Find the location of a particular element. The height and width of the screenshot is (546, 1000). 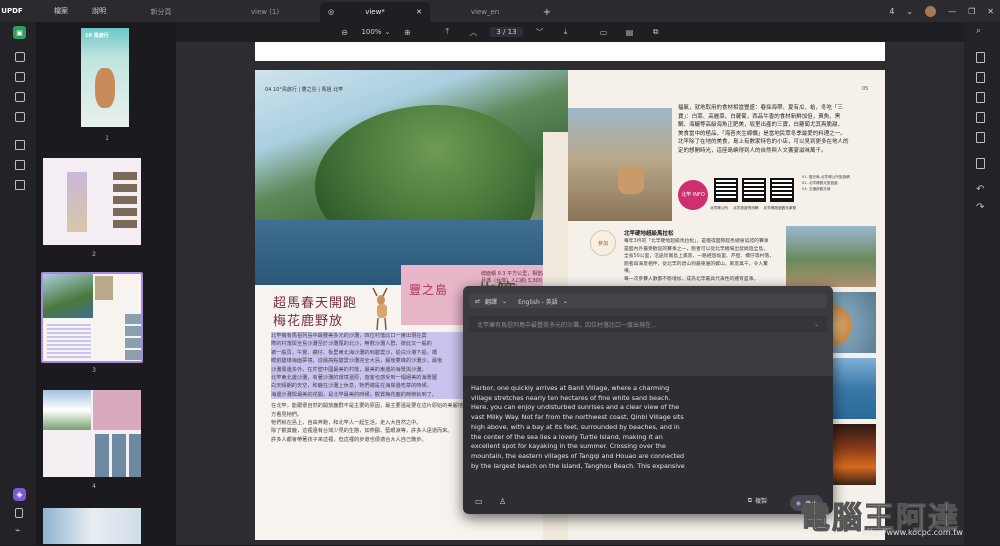

body-line: 白天晴朗的天空，和鹿在沙灘上休息，牠們總是在海岸邊吃草的時候， is located at coordinates (369, 386).